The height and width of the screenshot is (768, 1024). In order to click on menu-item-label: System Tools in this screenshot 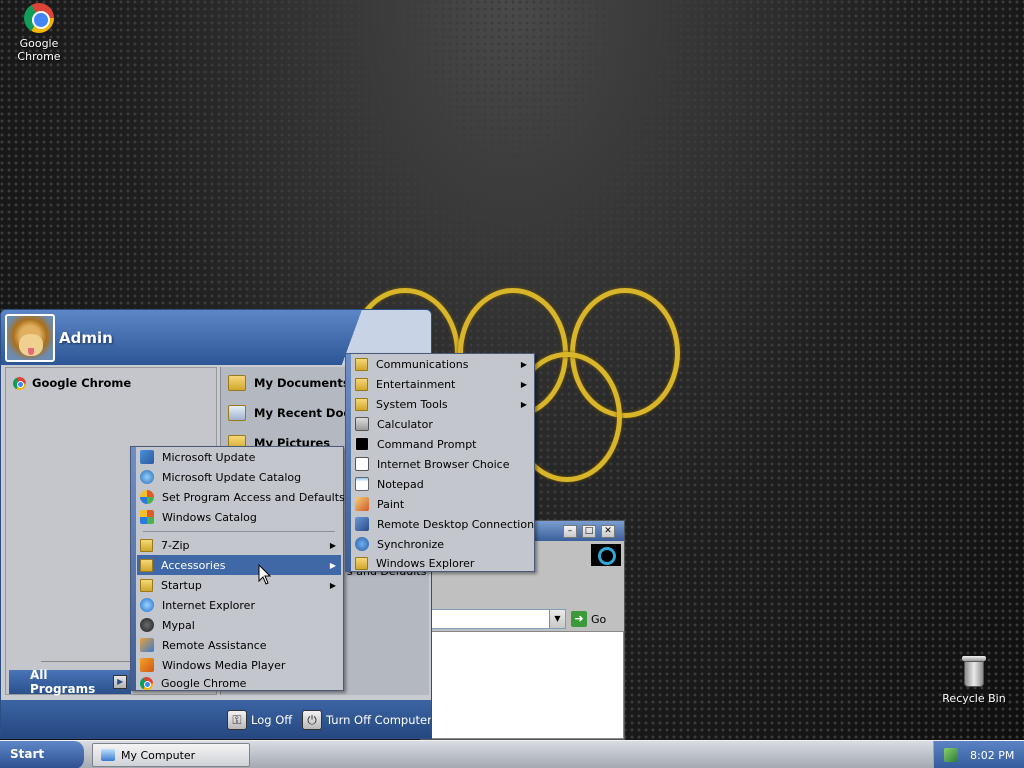, I will do `click(412, 404)`.